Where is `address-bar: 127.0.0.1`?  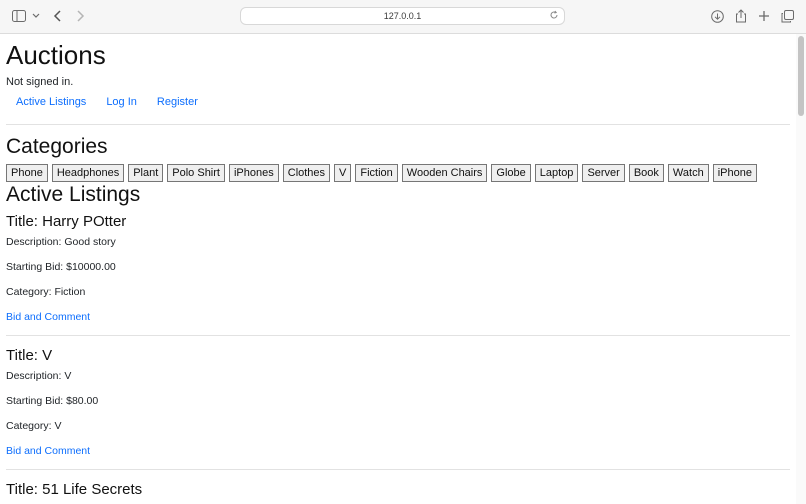 address-bar: 127.0.0.1 is located at coordinates (402, 16).